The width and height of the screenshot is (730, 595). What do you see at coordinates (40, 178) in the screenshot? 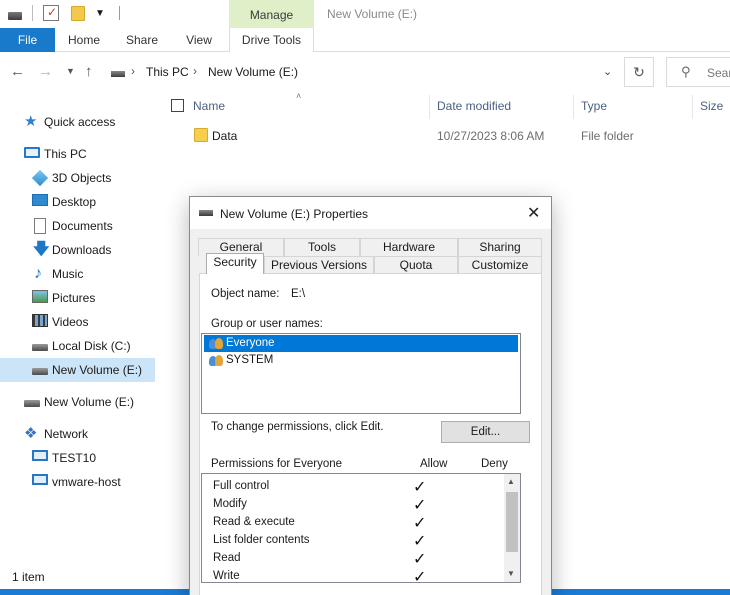
I see `3d-objects-icon` at bounding box center [40, 178].